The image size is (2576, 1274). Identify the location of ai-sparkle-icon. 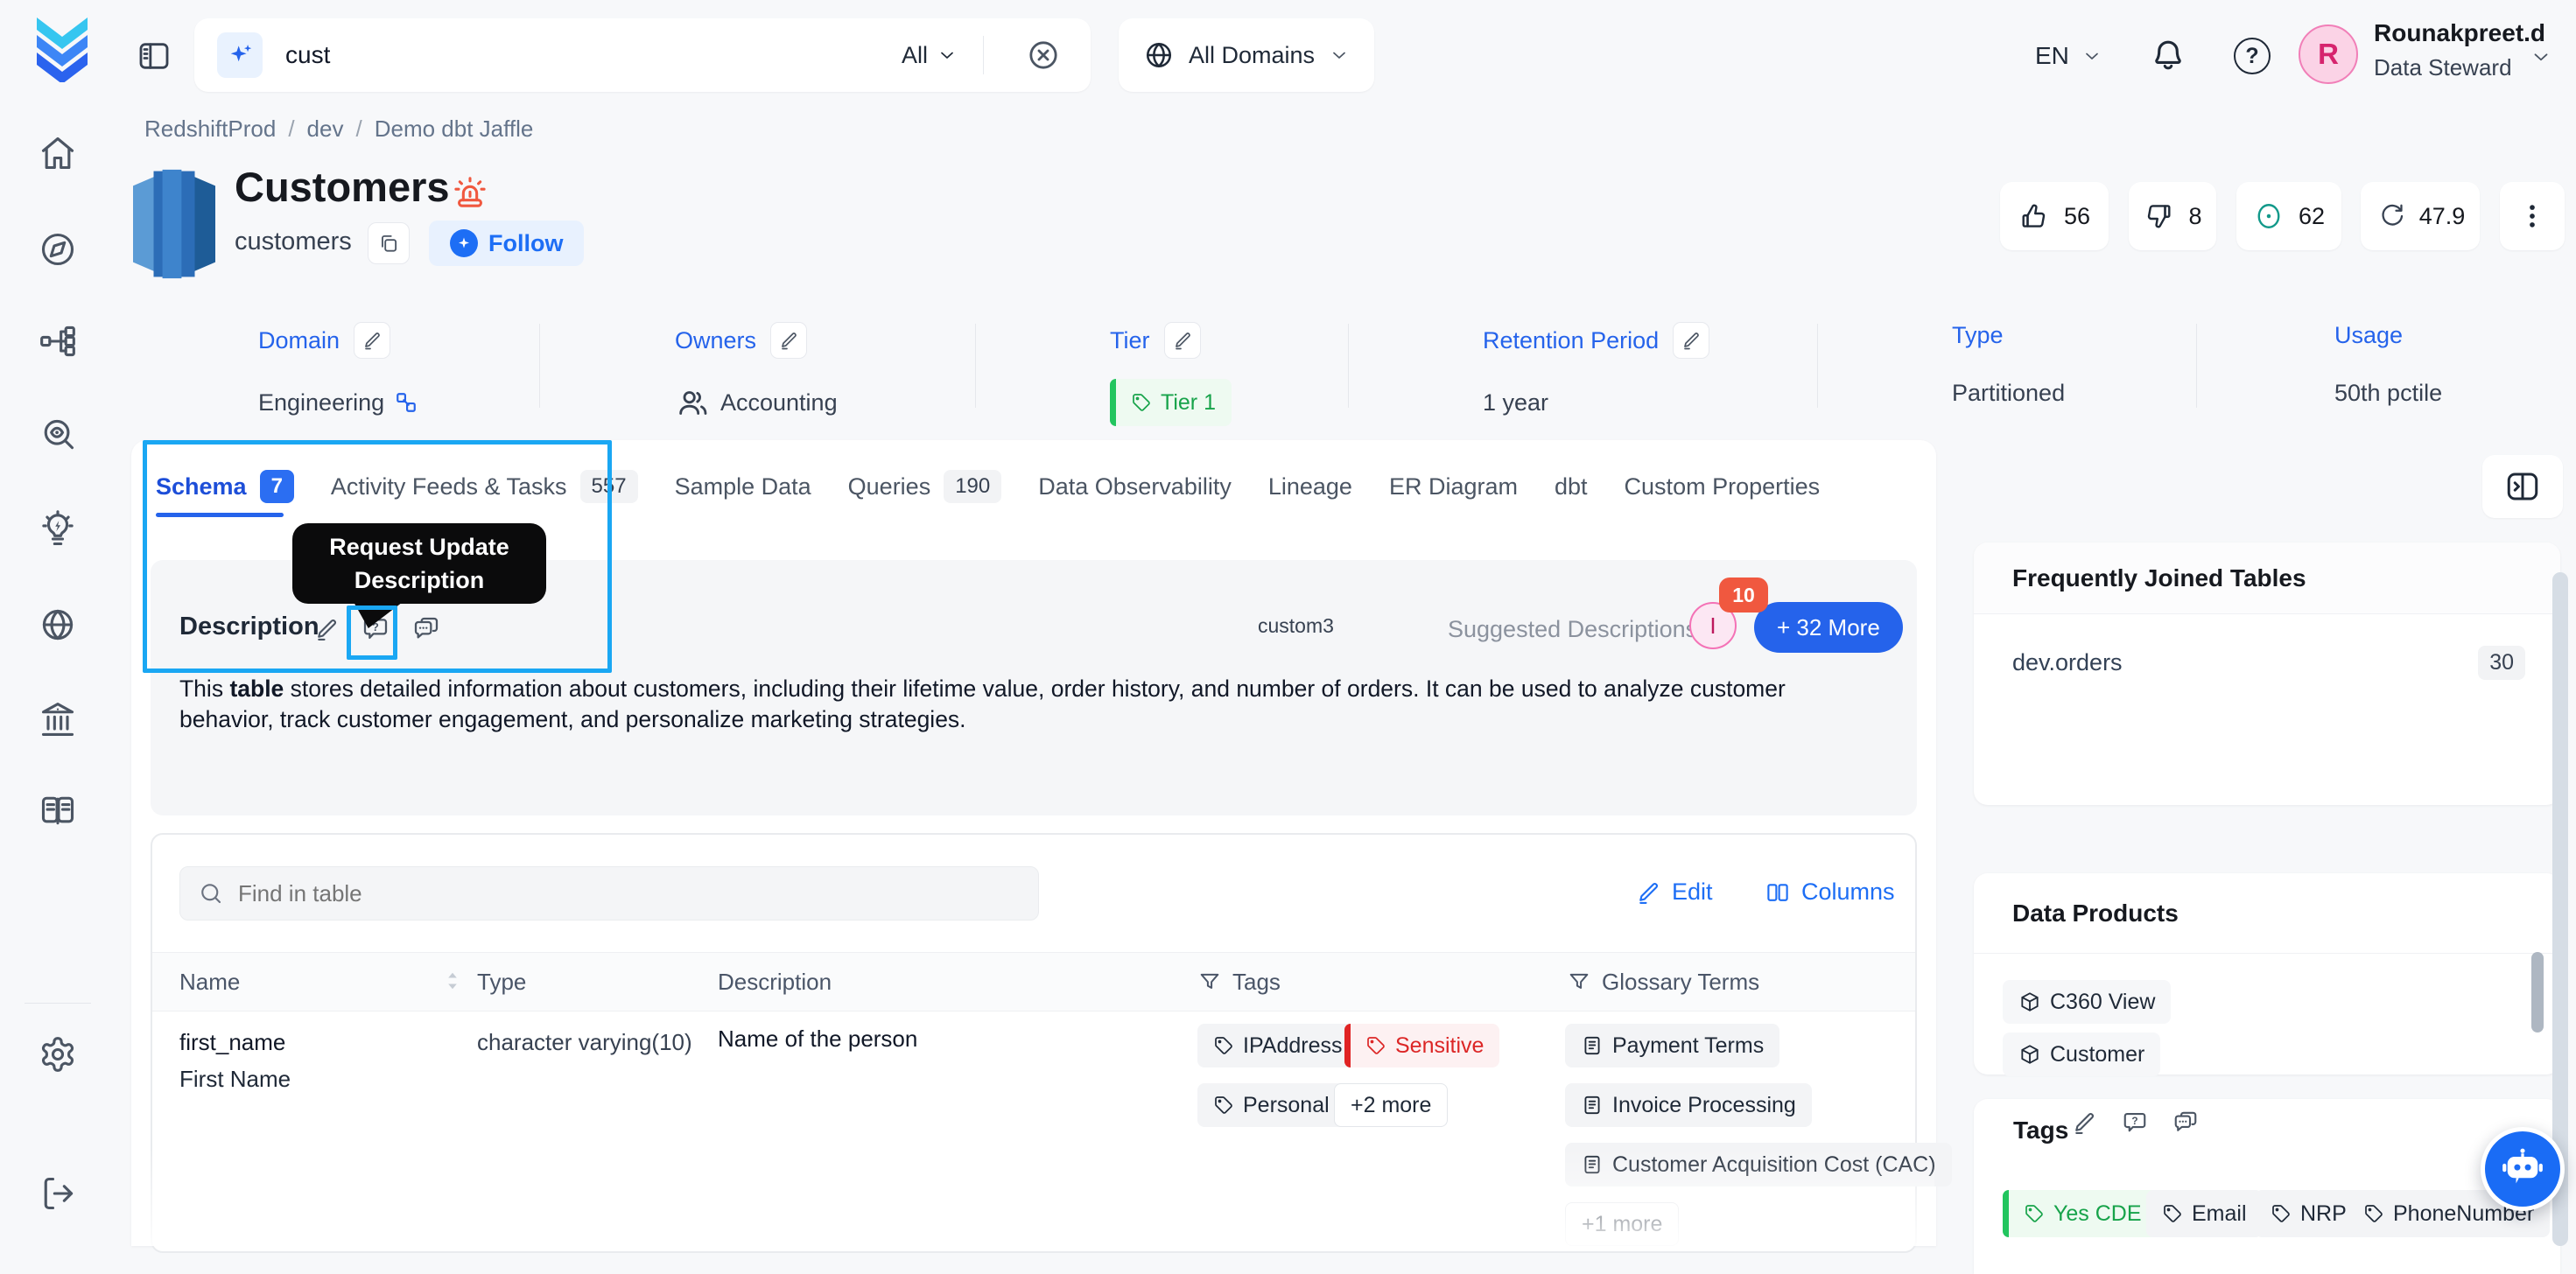
(240, 55).